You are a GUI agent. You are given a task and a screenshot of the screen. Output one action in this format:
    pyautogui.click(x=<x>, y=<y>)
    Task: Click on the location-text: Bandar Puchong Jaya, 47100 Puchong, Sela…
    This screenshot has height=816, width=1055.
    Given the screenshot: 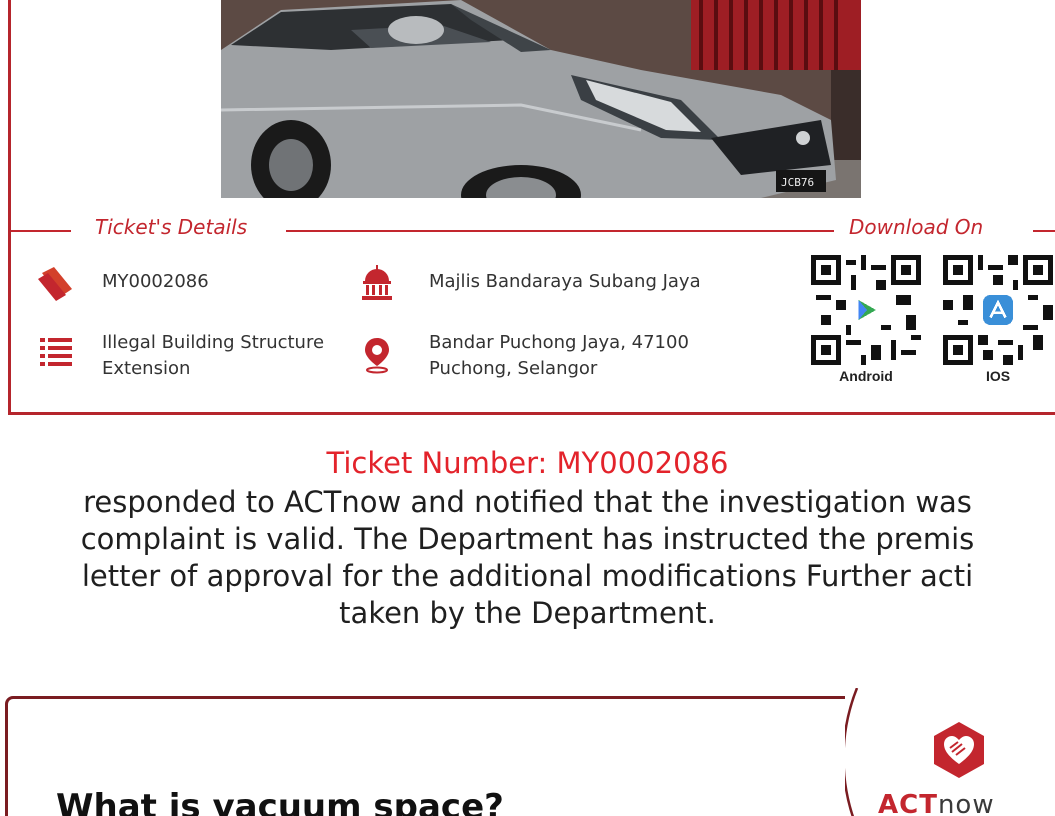 What is the action you would take?
    pyautogui.click(x=559, y=356)
    